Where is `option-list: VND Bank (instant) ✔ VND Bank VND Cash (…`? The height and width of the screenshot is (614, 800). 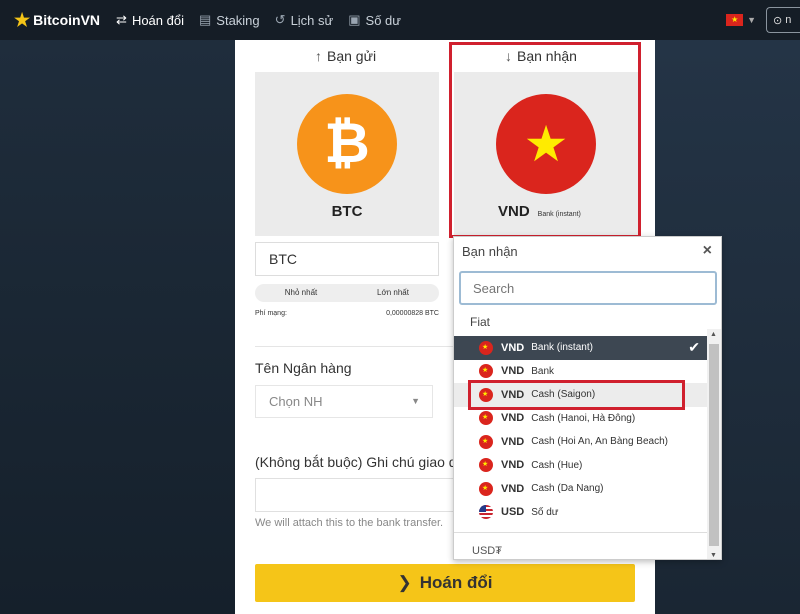
option-list: VND Bank (instant) ✔ VND Bank VND Cash (… is located at coordinates (581, 430).